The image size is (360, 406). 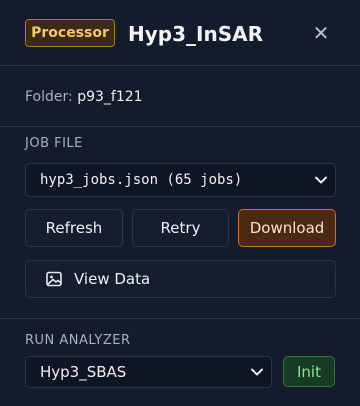 I want to click on retry-button: Retry, so click(x=180, y=228).